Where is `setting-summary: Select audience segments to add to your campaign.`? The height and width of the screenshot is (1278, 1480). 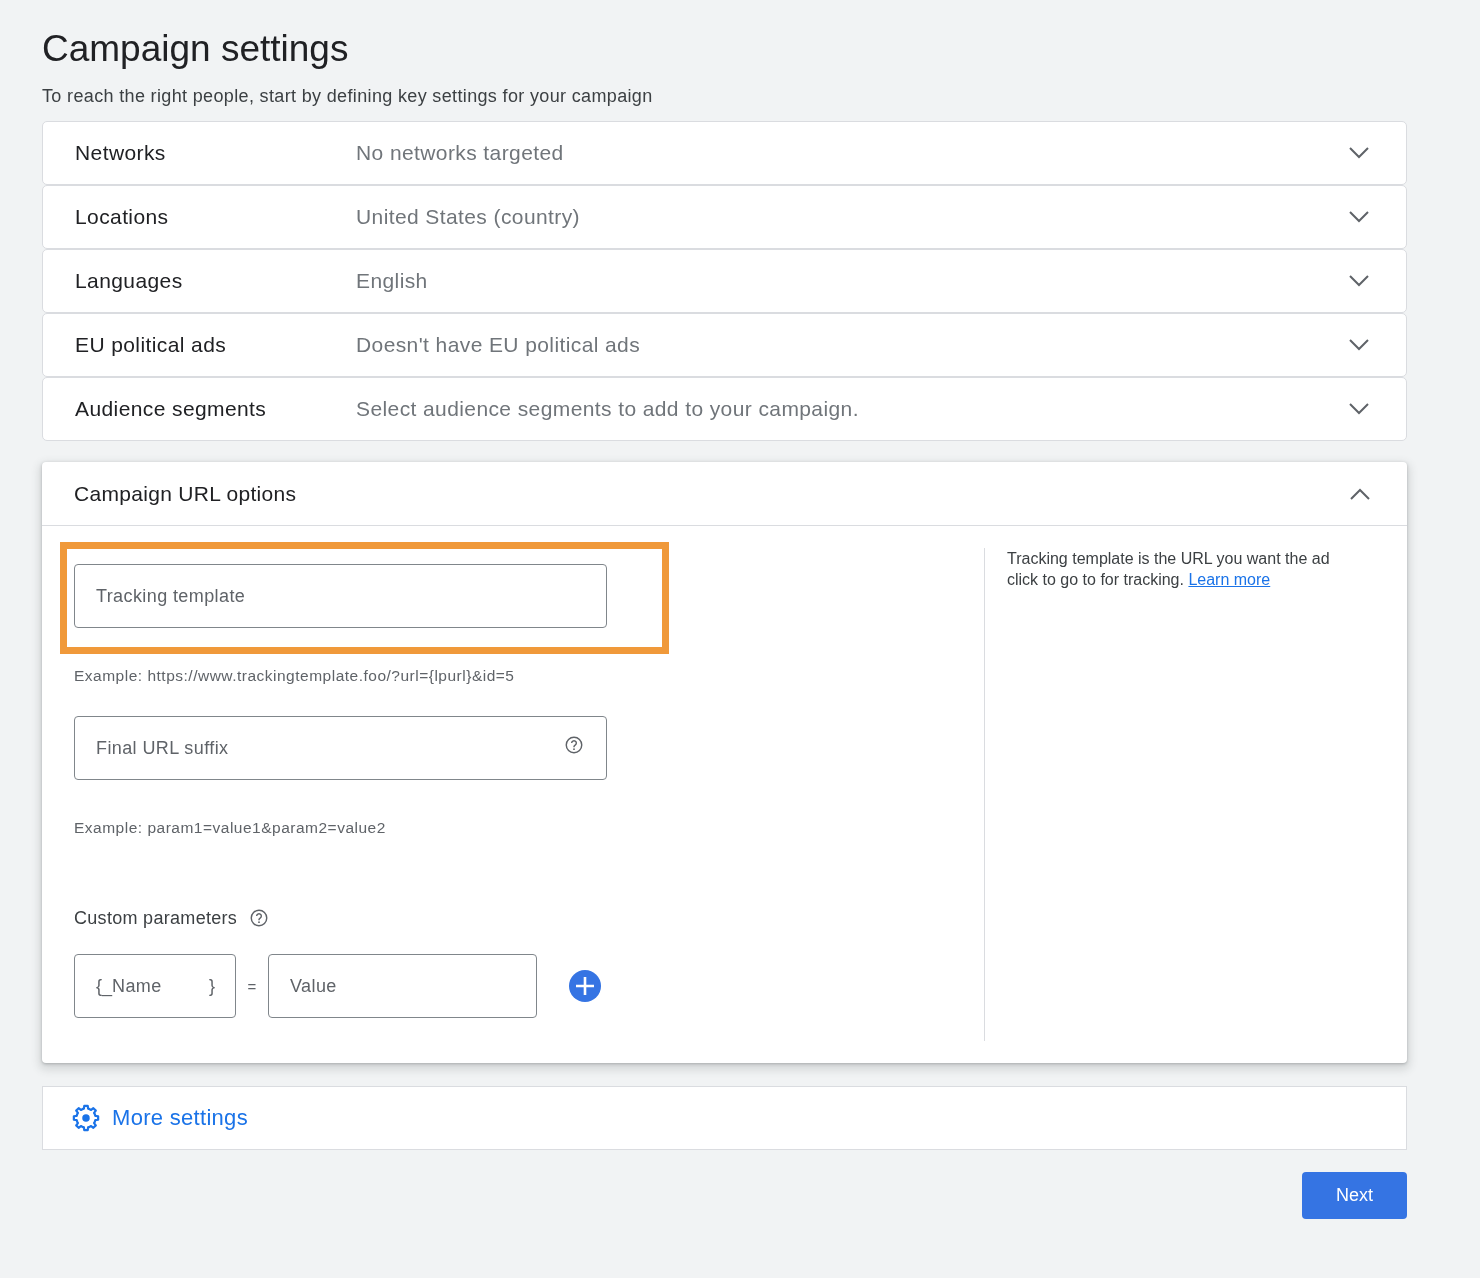
setting-summary: Select audience segments to add to your campaign. is located at coordinates (608, 409).